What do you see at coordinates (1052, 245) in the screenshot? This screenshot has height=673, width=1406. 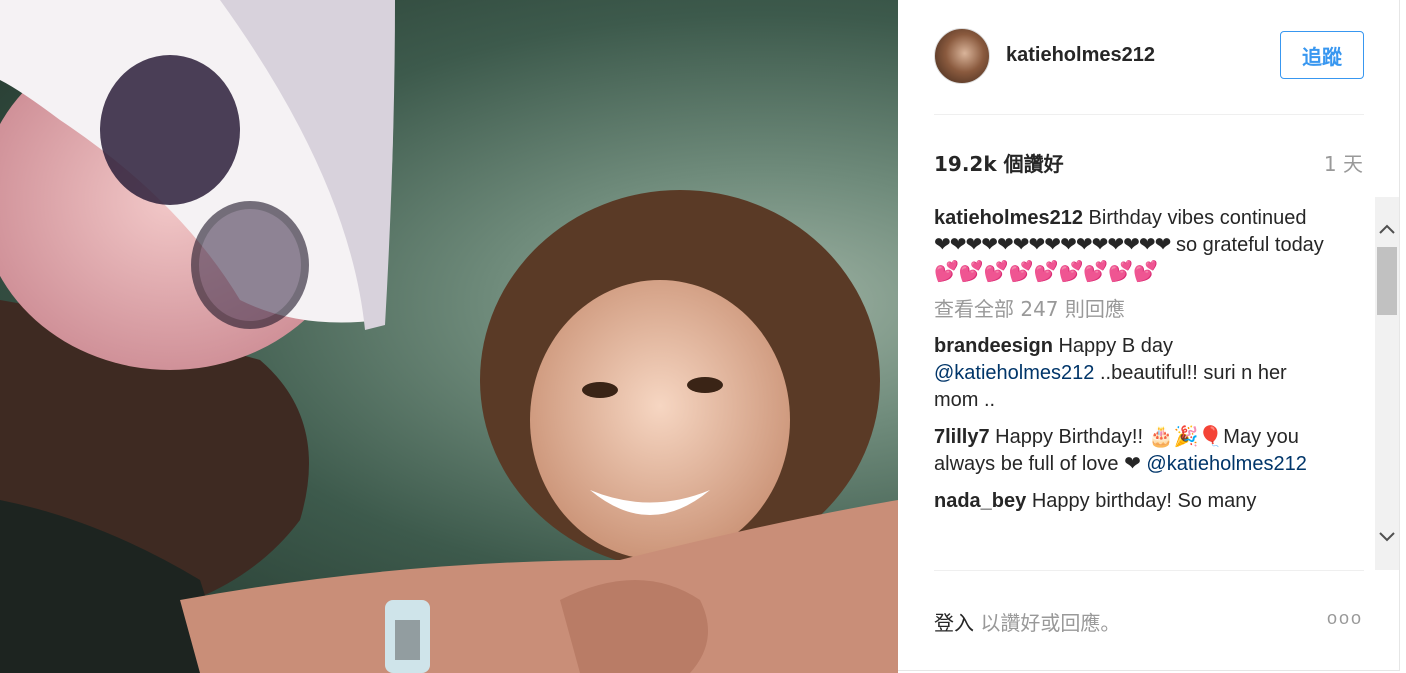 I see `caption-hearts: ❤❤❤❤❤❤❤❤❤❤❤❤❤❤❤` at bounding box center [1052, 245].